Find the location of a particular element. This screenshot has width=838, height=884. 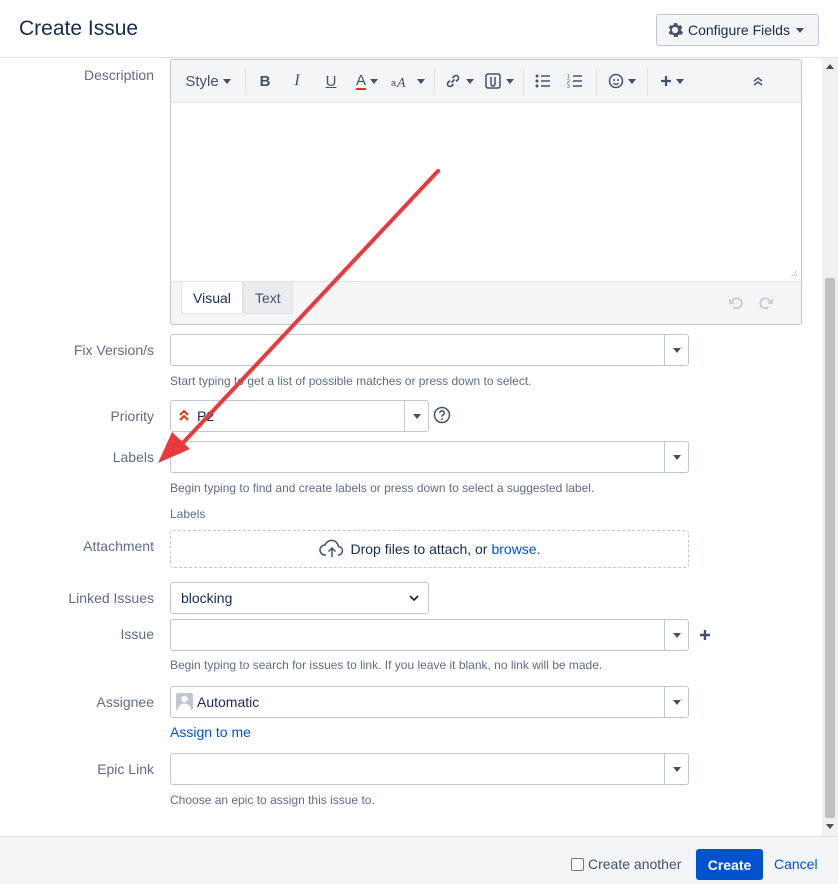

labels-sub-label: Labels is located at coordinates (188, 514).